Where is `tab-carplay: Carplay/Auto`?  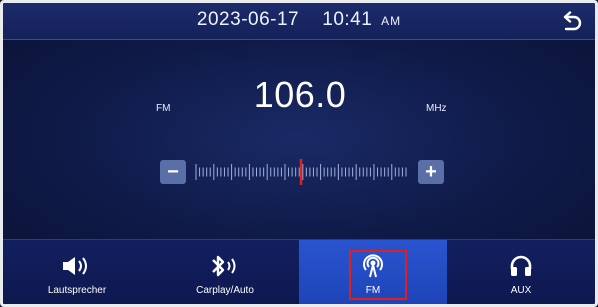 tab-carplay: Carplay/Auto is located at coordinates (225, 272).